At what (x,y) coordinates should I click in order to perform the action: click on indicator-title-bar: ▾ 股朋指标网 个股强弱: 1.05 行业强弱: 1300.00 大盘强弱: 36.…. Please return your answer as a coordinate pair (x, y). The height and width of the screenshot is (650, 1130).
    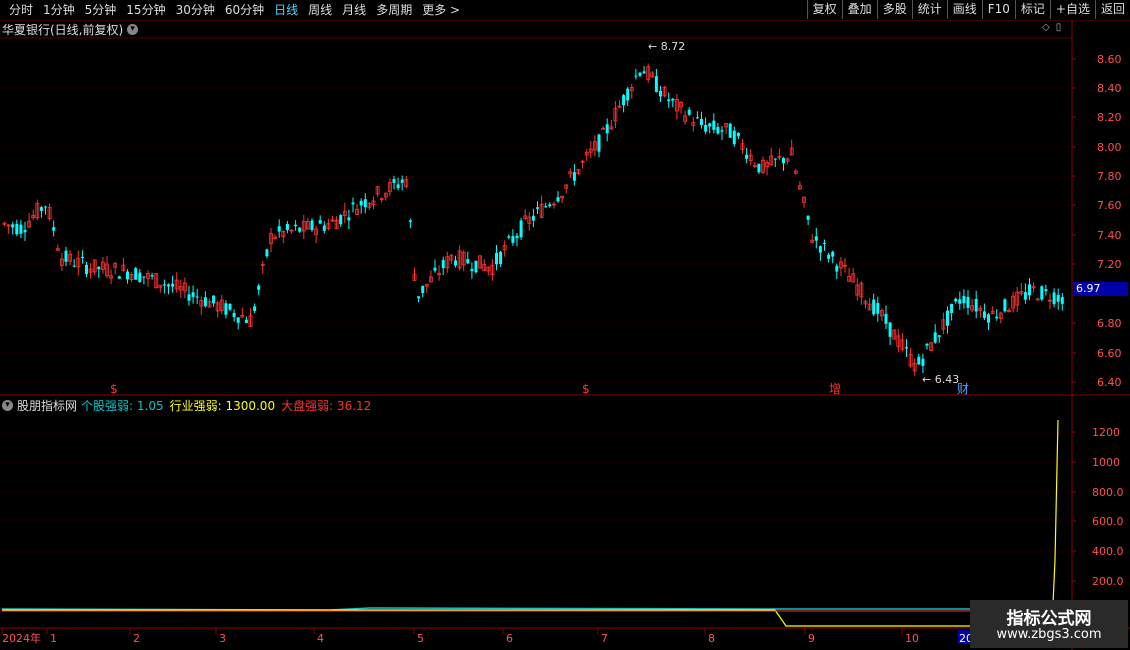
    Looking at the image, I should click on (186, 405).